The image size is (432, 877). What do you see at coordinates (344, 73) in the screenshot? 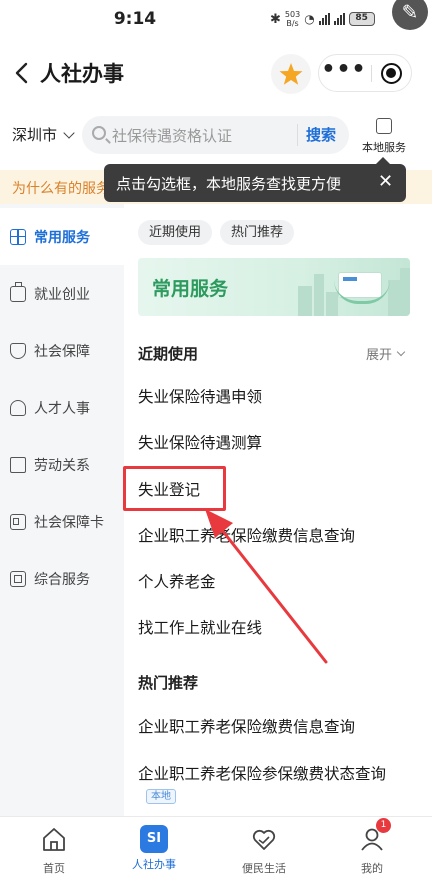
I see `more-menu-button: •••` at bounding box center [344, 73].